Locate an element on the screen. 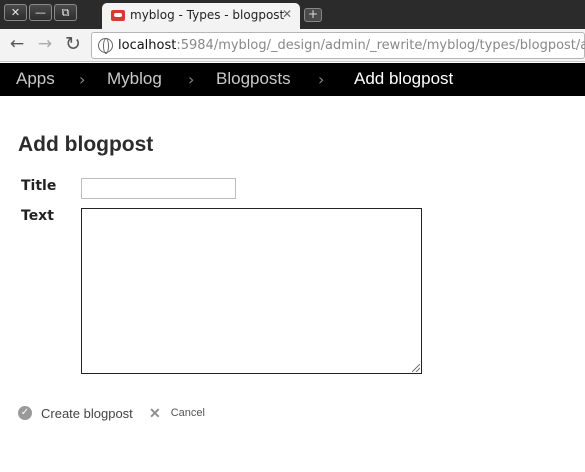 The width and height of the screenshot is (585, 472). window-minimize-button: — is located at coordinates (40, 12).